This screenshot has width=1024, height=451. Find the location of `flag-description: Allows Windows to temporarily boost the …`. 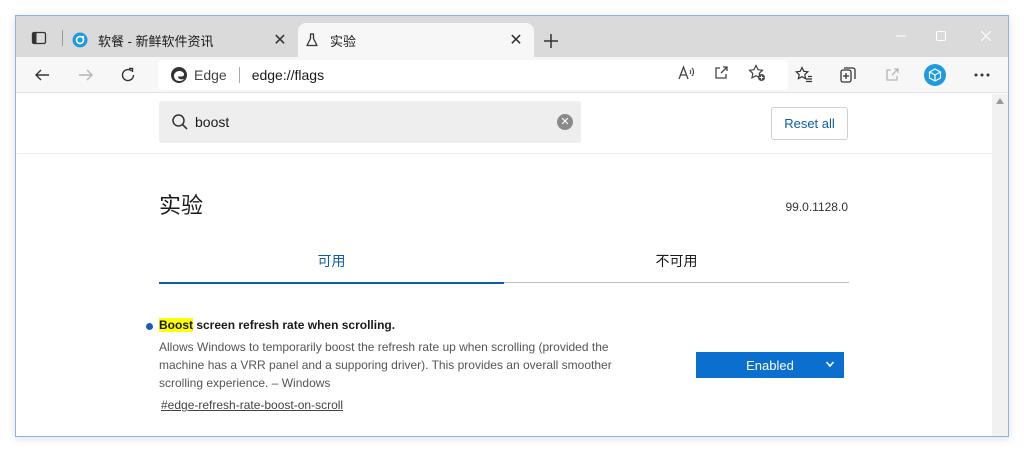

flag-description: Allows Windows to temporarily boost the … is located at coordinates (385, 365).